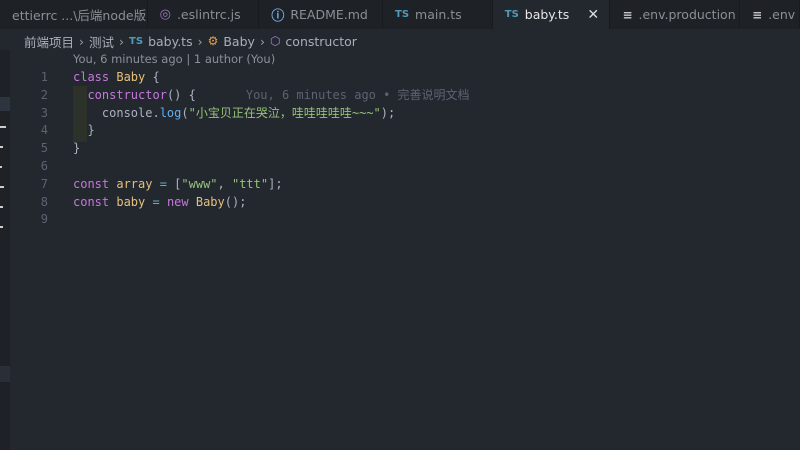 The image size is (800, 450). I want to click on breadcrumb-file: baby.ts, so click(170, 41).